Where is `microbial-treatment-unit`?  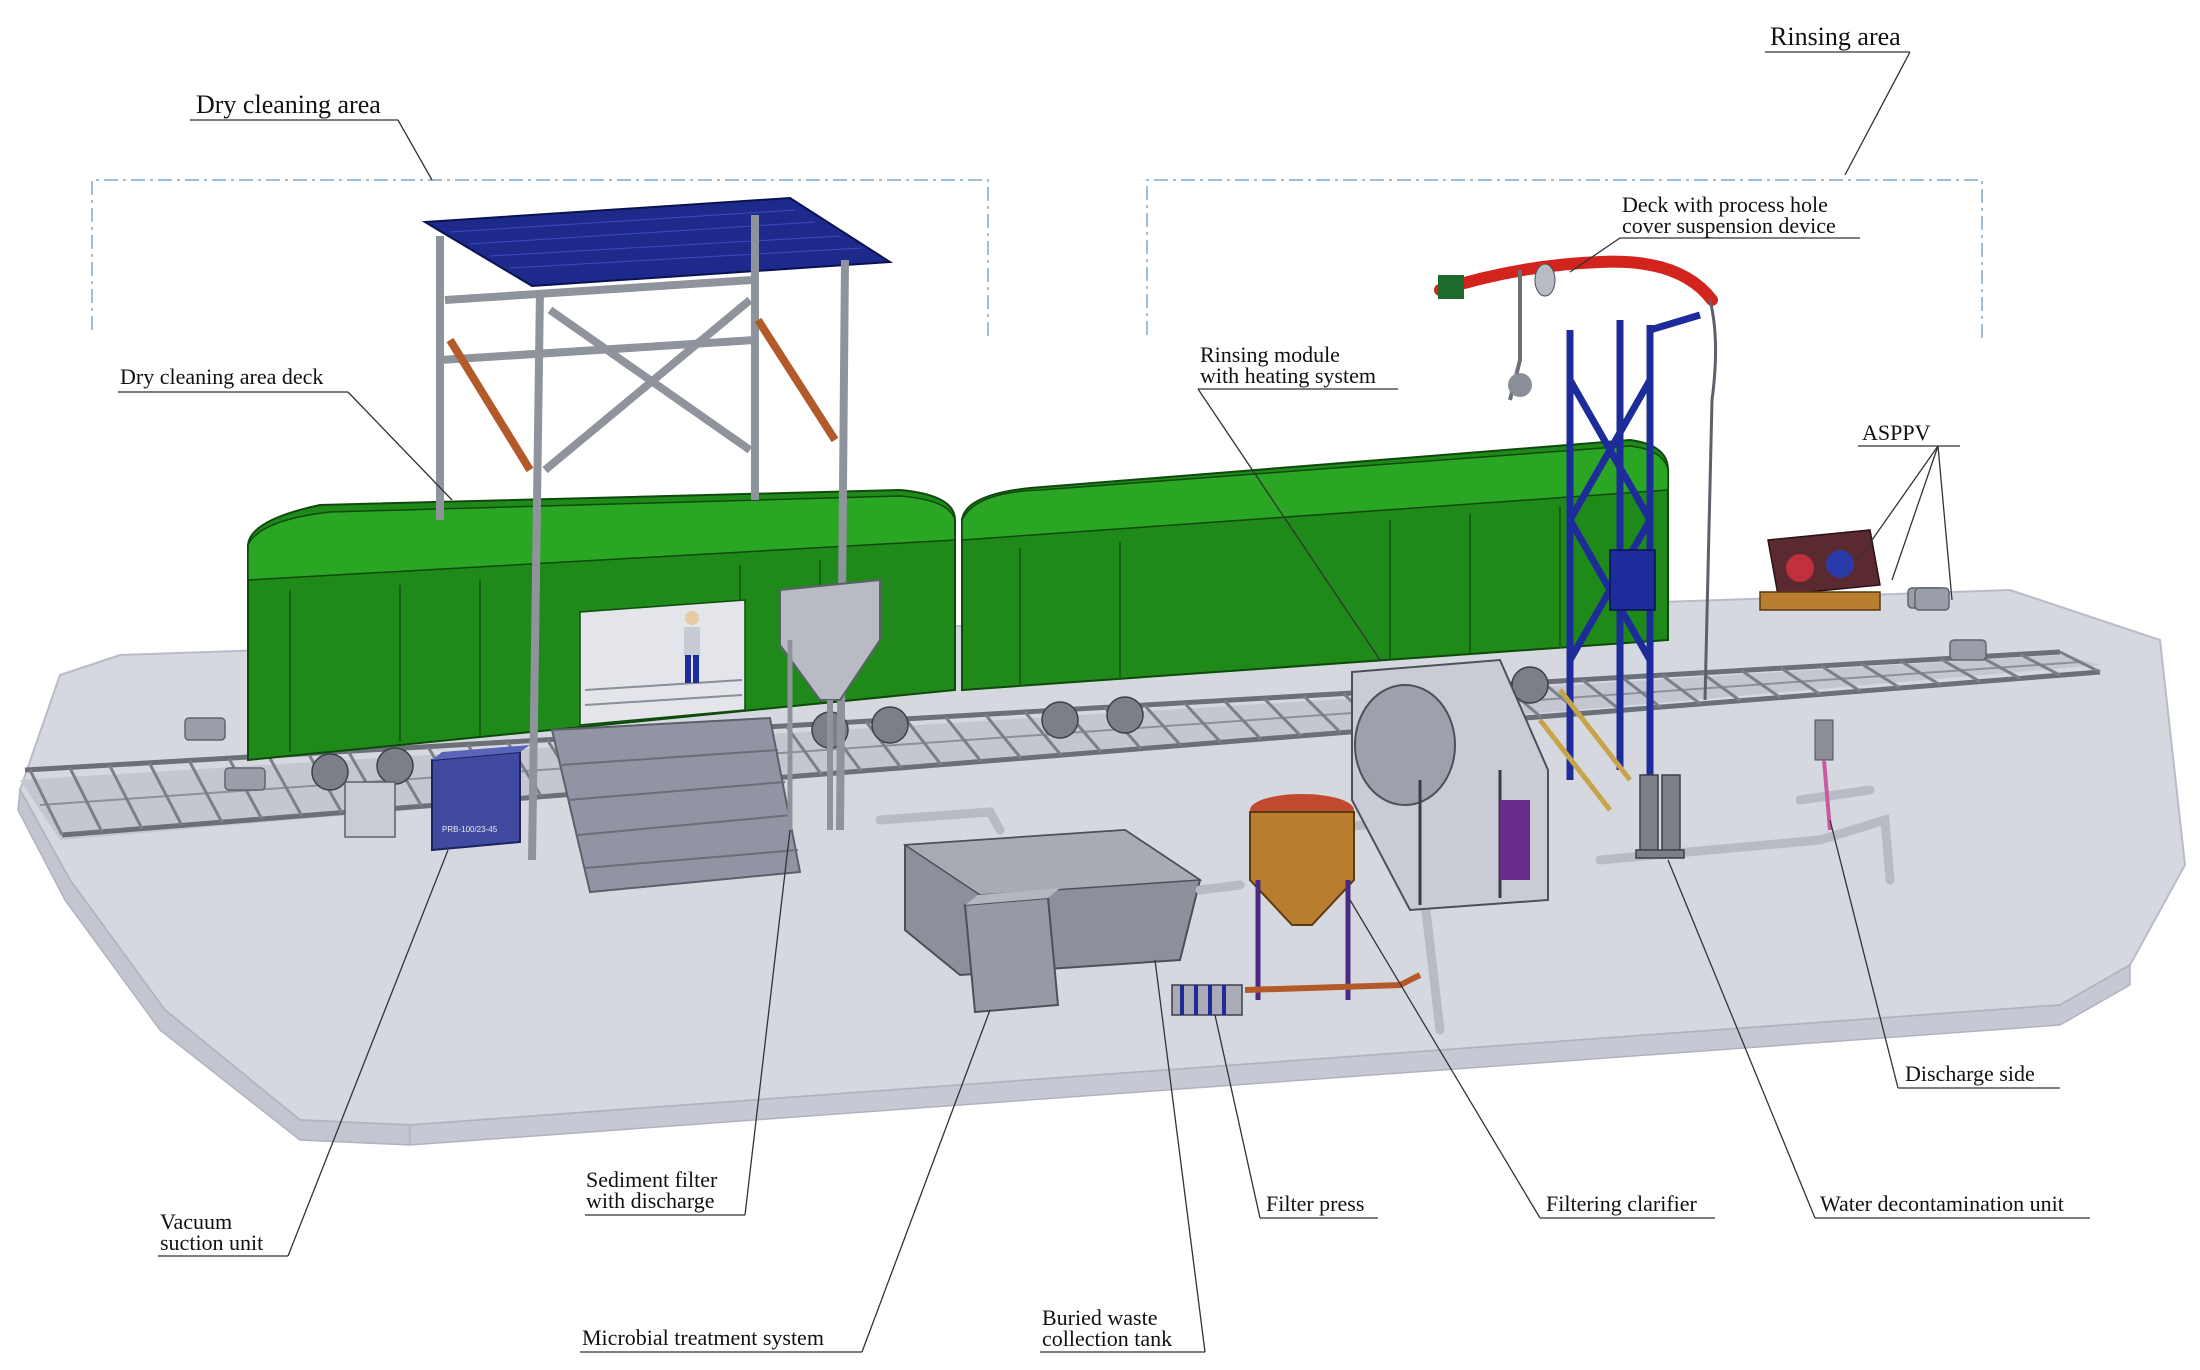 microbial-treatment-unit is located at coordinates (1011, 951).